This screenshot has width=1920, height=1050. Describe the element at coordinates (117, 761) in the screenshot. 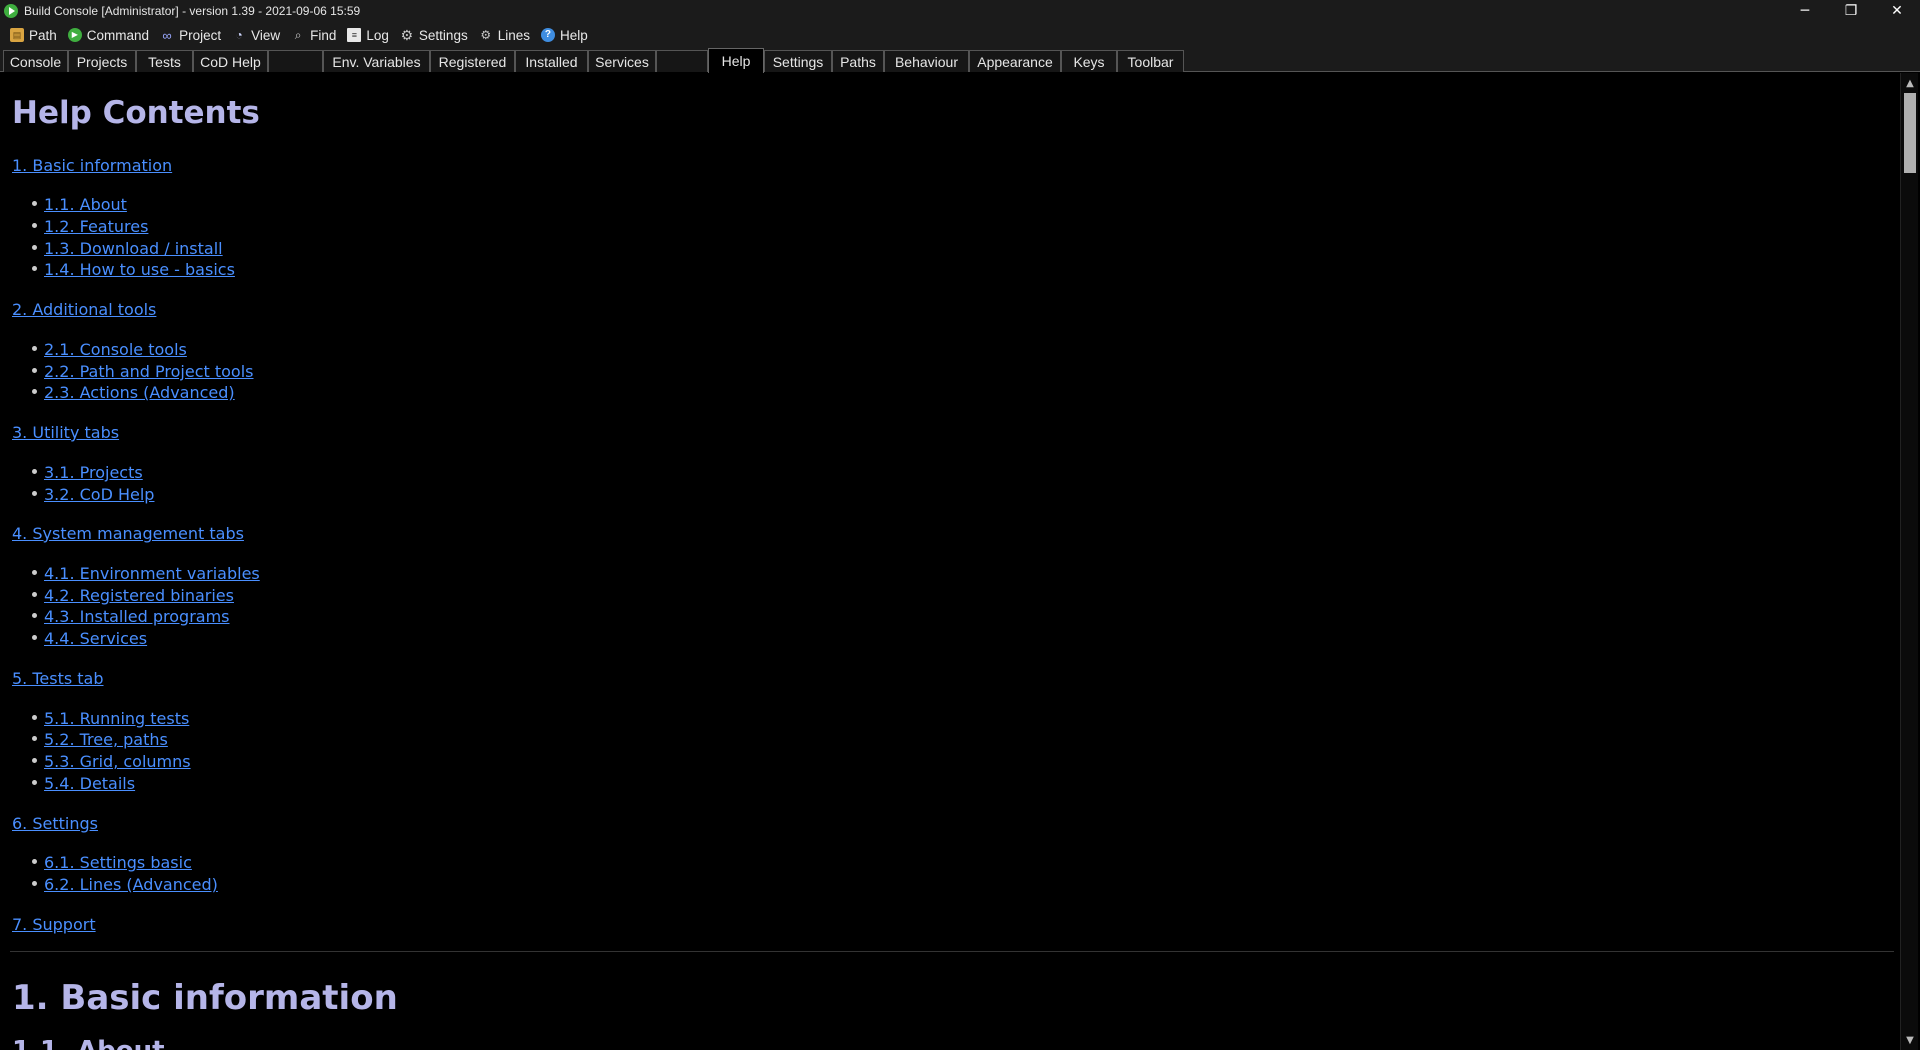

I see `toc-subitem-link: 5.3. Grid, columns` at that location.